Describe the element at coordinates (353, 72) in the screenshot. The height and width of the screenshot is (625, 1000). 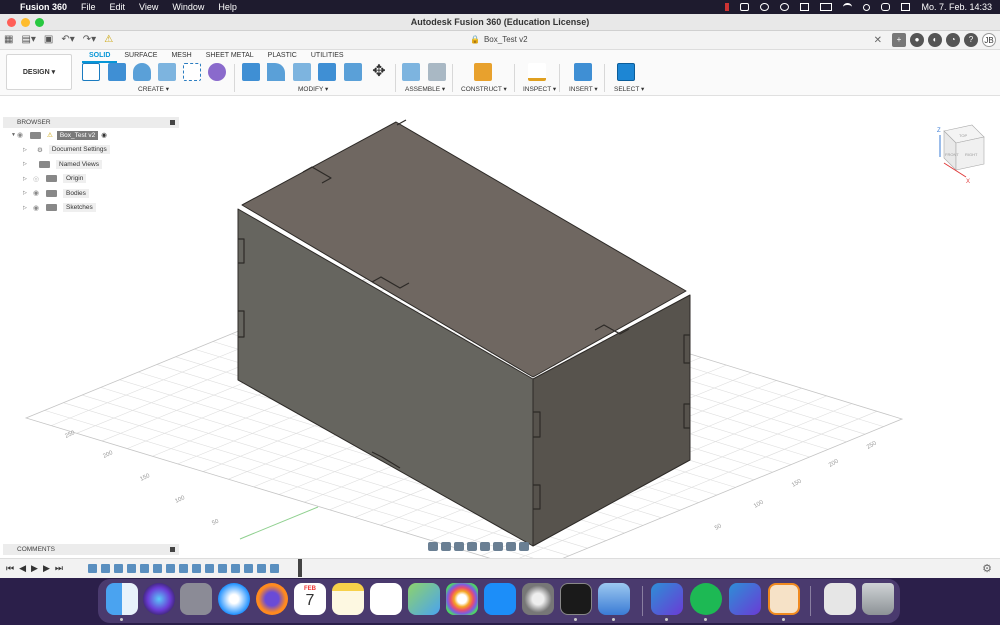
I see `split-body-icon` at that location.